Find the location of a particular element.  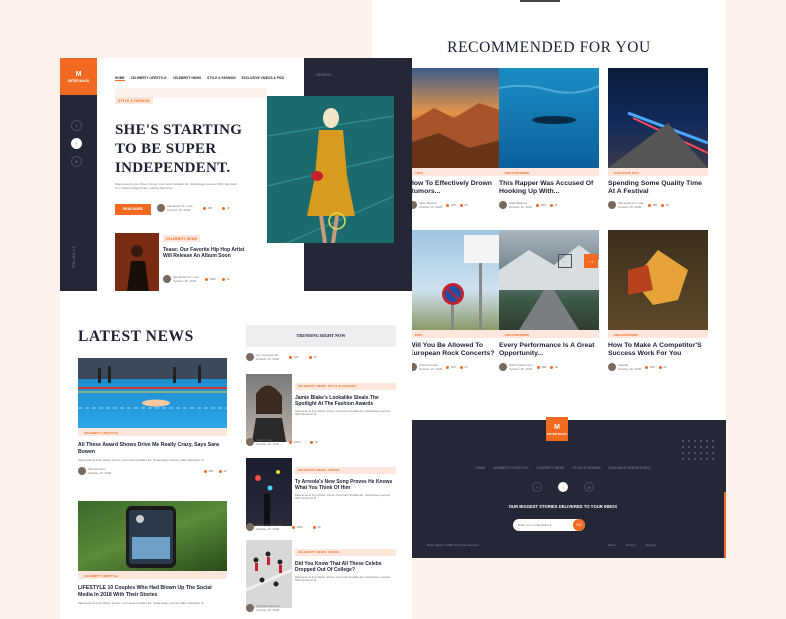

footer-nav-item: Style & Fashion is located at coordinates (586, 468).